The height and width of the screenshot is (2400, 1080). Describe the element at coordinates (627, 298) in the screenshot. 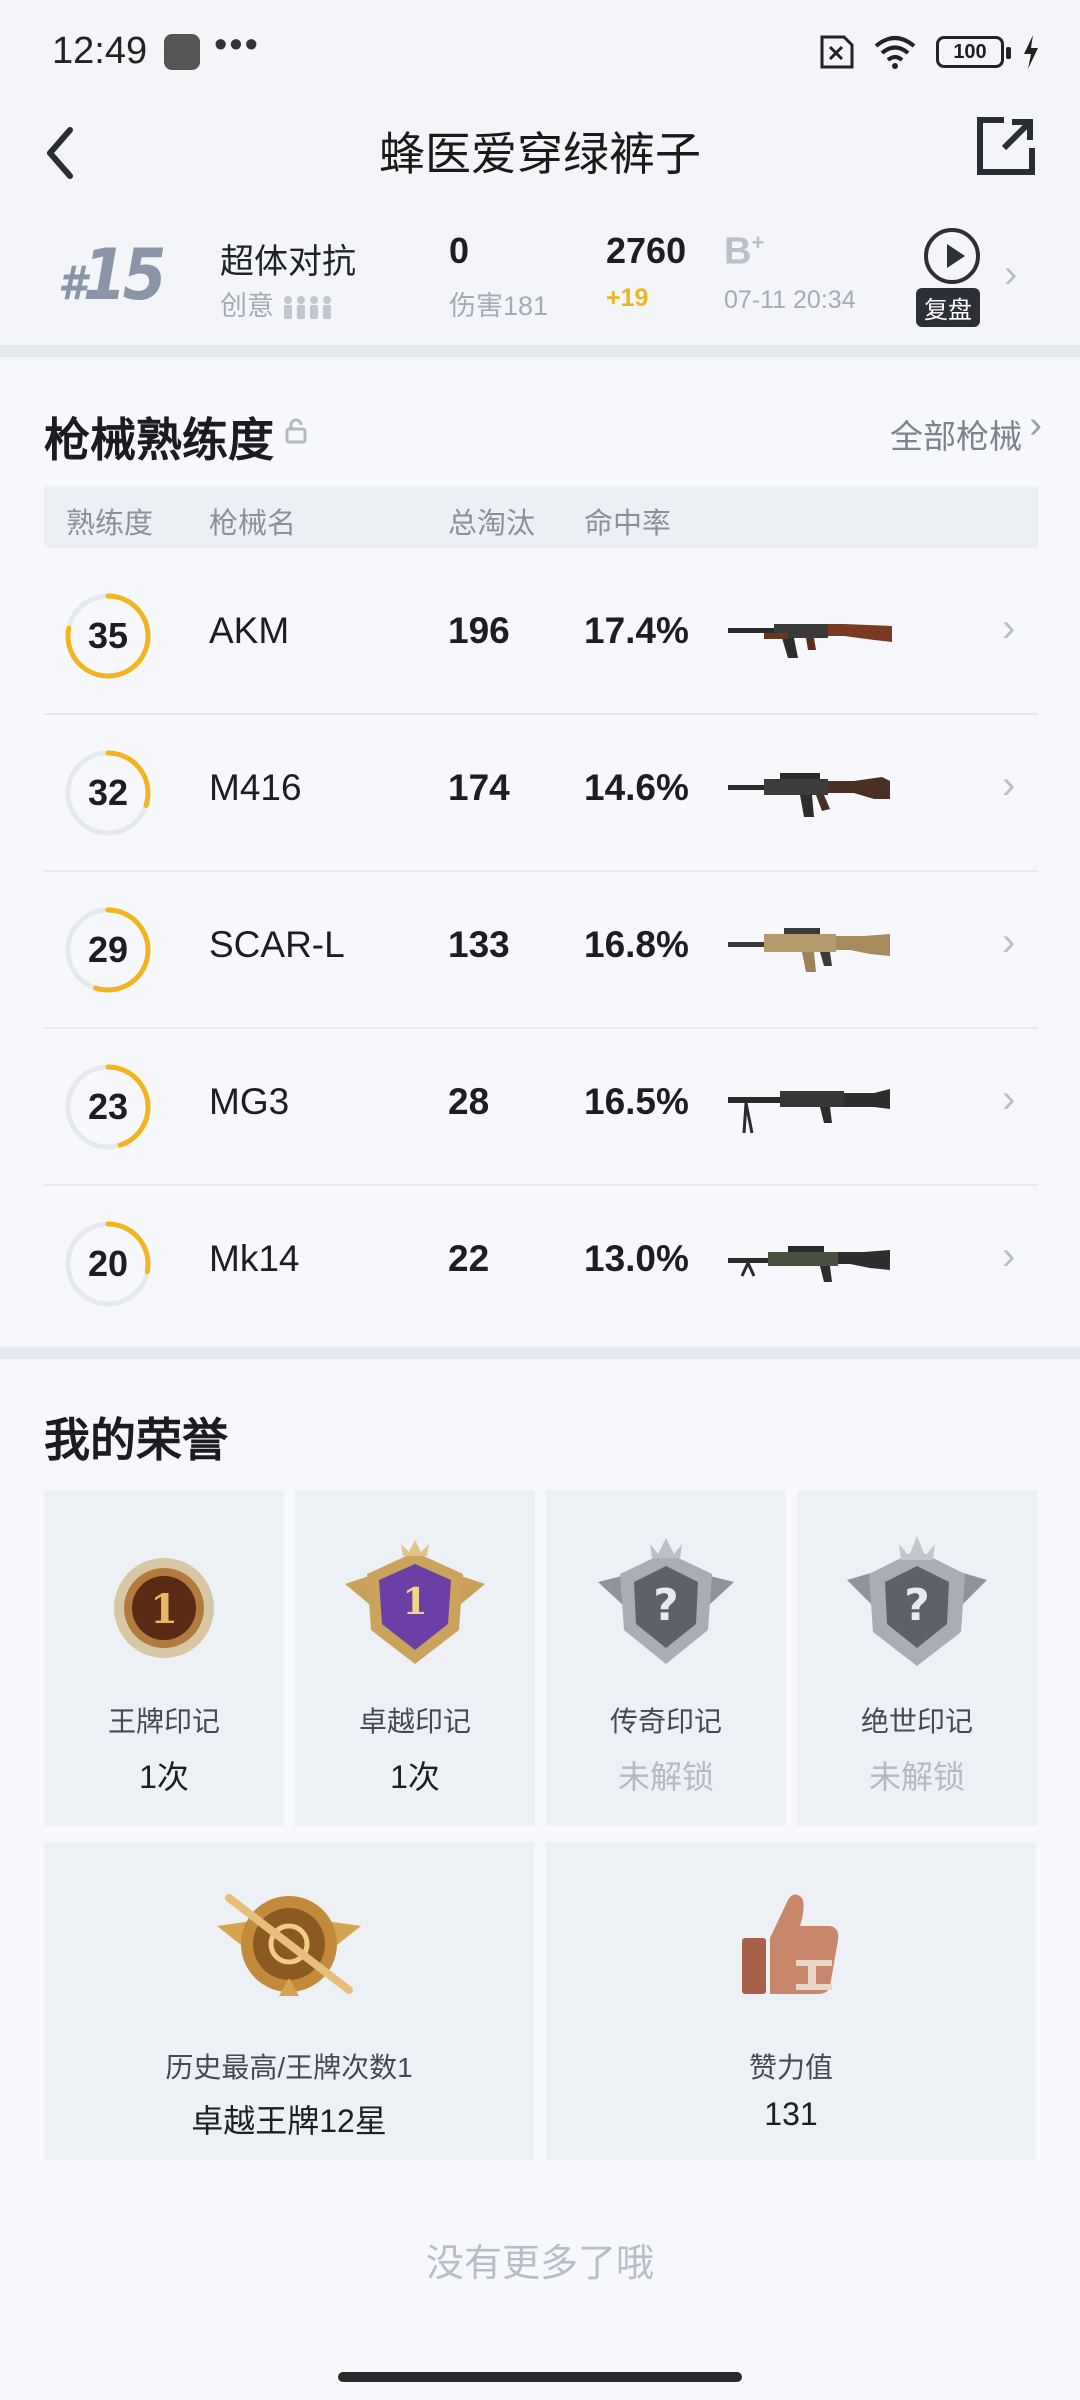

I see `score-delta: +19` at that location.